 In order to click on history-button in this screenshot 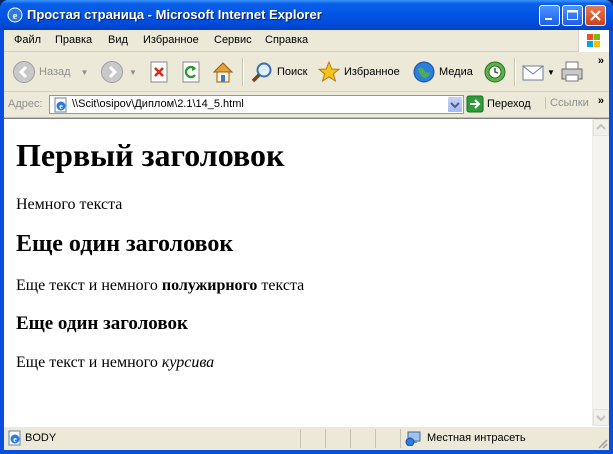, I will do `click(495, 72)`.